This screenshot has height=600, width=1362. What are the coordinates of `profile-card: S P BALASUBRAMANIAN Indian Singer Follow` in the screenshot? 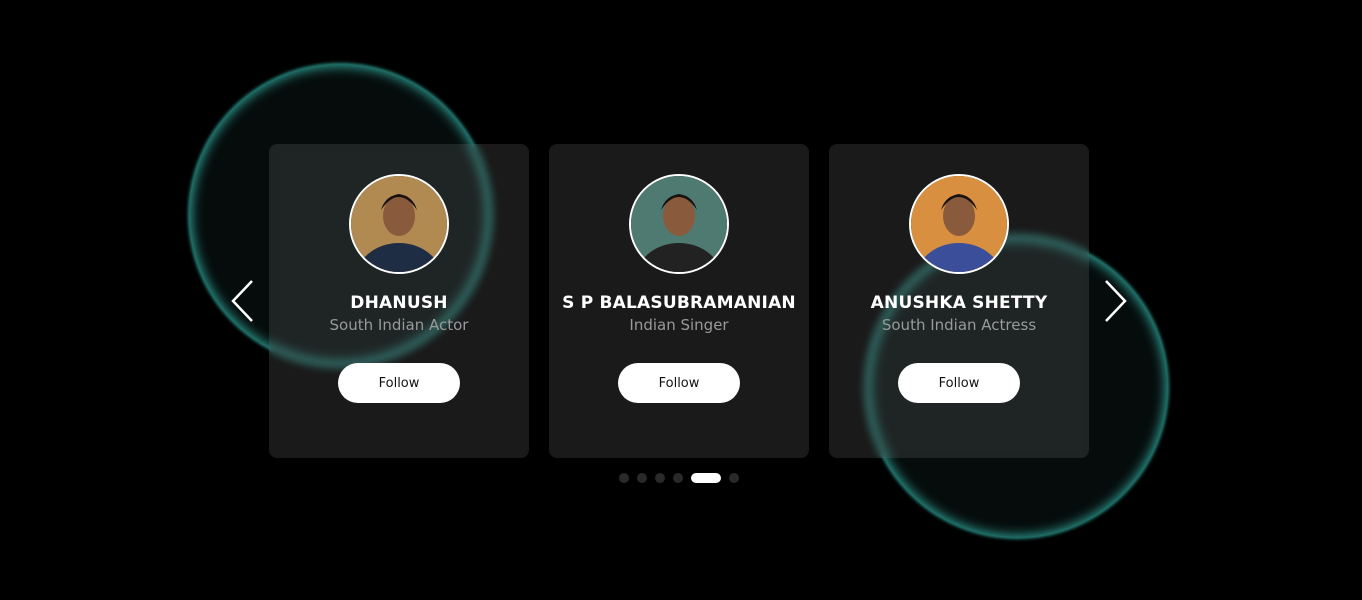 It's located at (679, 301).